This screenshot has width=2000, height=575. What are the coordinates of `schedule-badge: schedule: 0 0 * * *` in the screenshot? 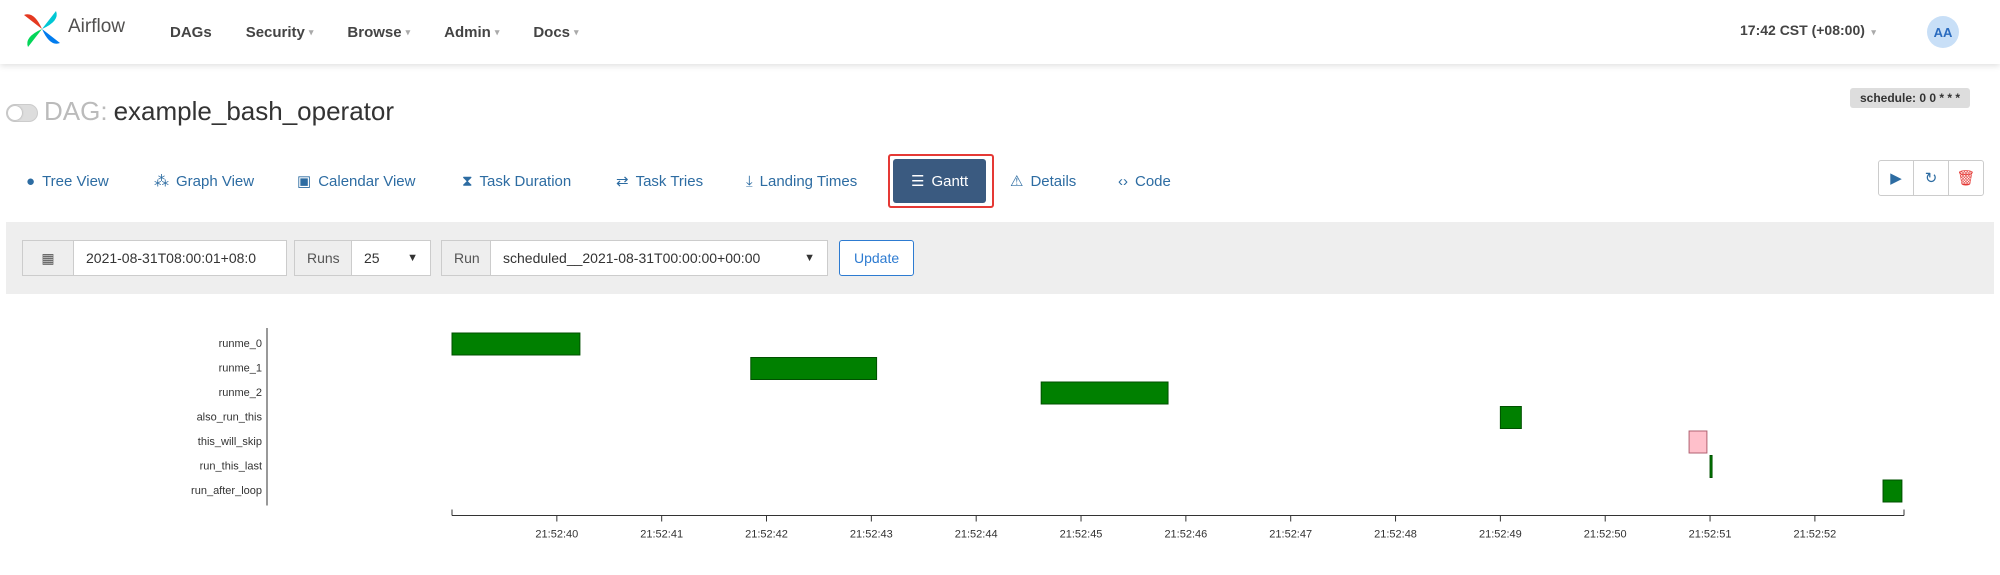 It's located at (1910, 98).